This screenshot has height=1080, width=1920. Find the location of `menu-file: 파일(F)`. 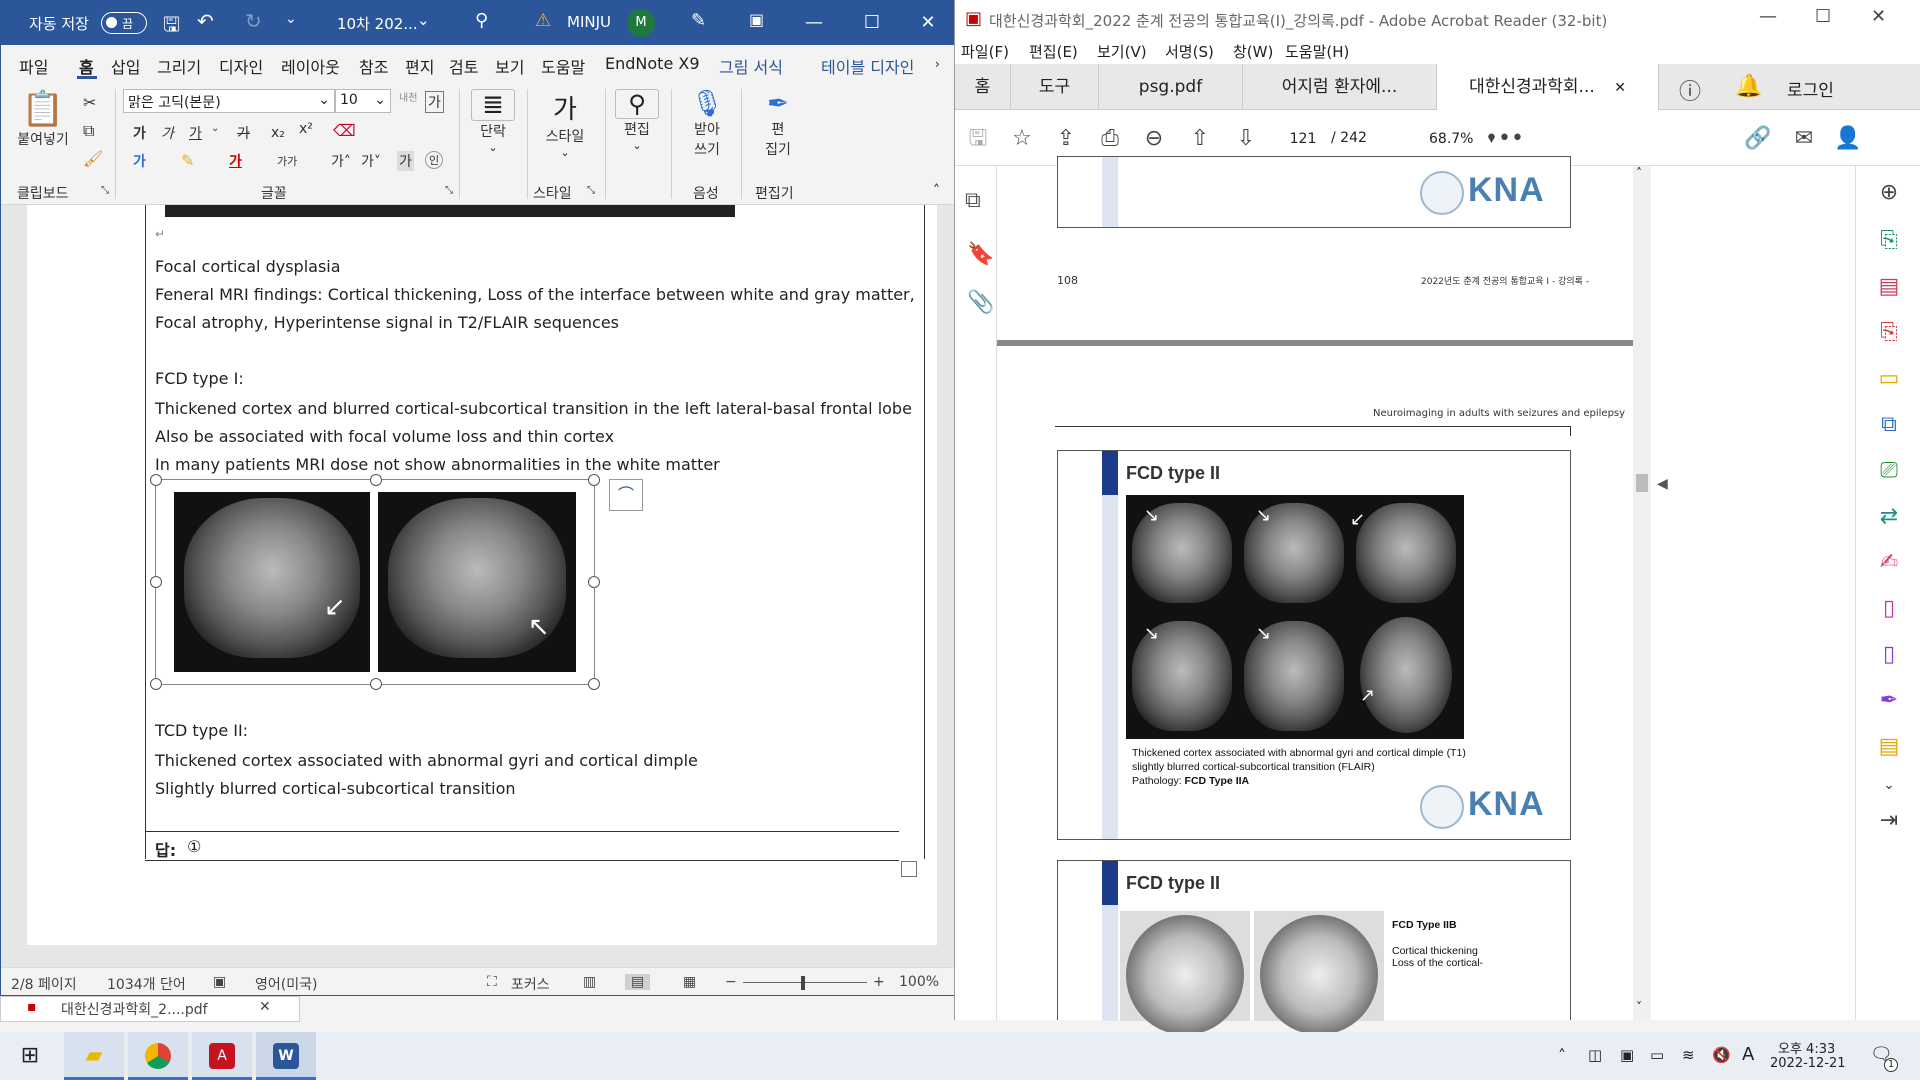

menu-file: 파일(F) is located at coordinates (985, 51).